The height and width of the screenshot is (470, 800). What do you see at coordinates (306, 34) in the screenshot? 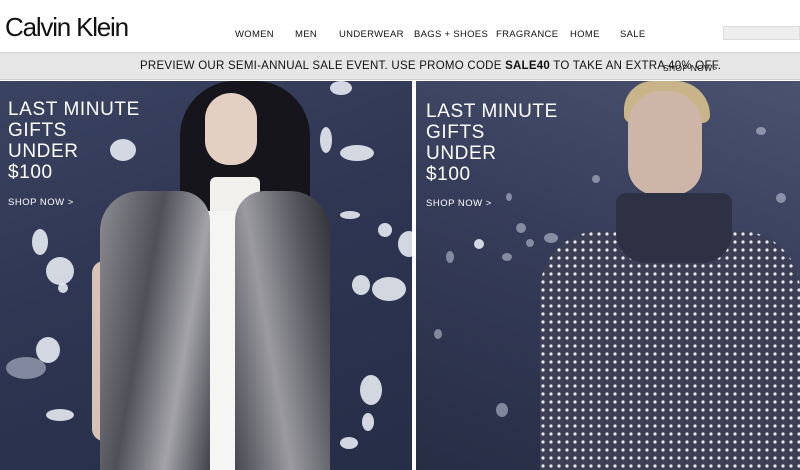
I see `nav-men: MEN` at bounding box center [306, 34].